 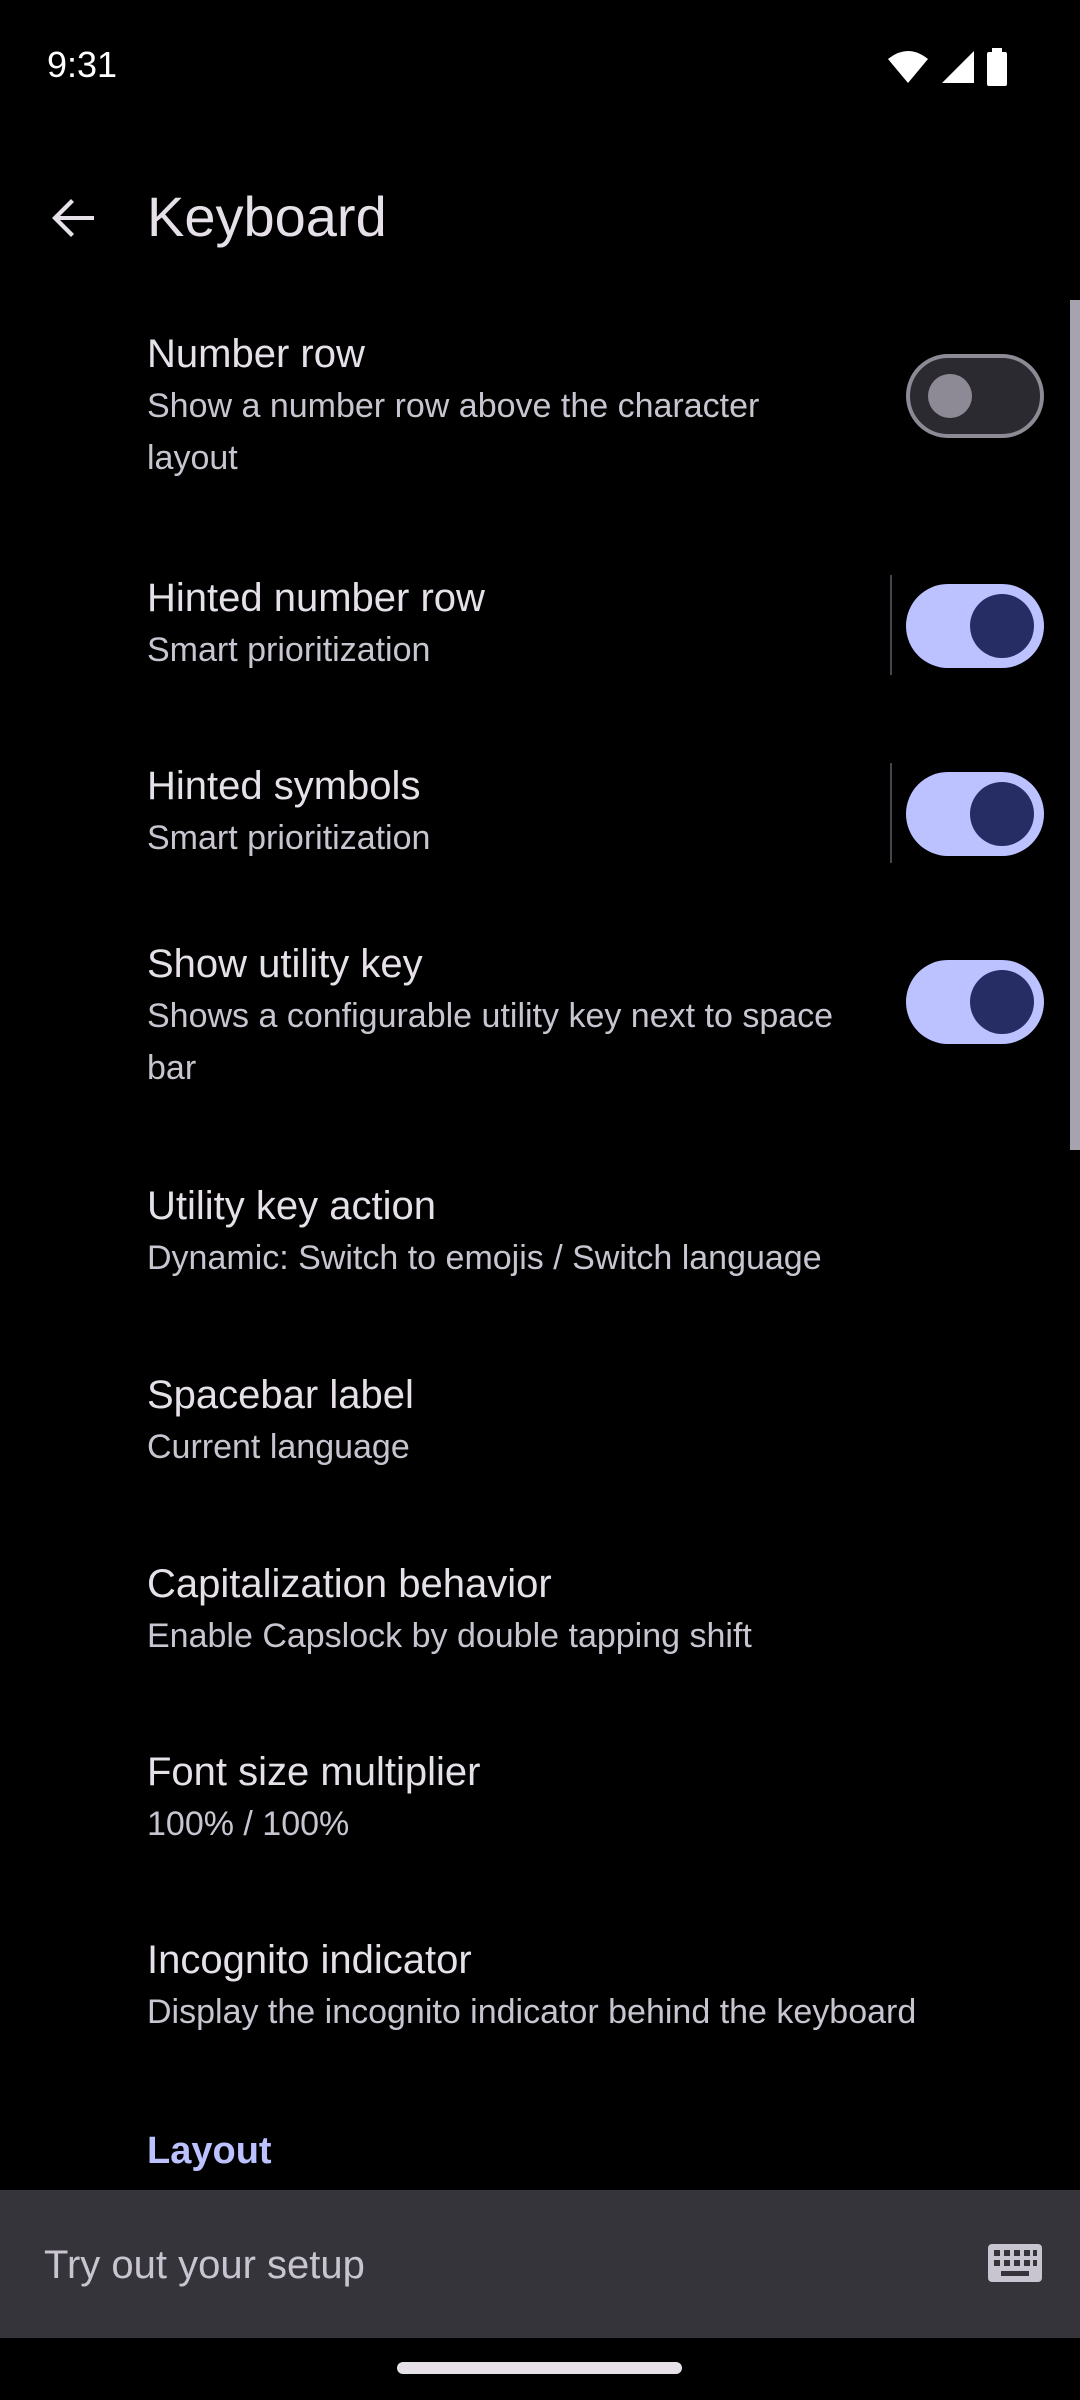 I want to click on hinted-number-row-switch, so click(x=975, y=626).